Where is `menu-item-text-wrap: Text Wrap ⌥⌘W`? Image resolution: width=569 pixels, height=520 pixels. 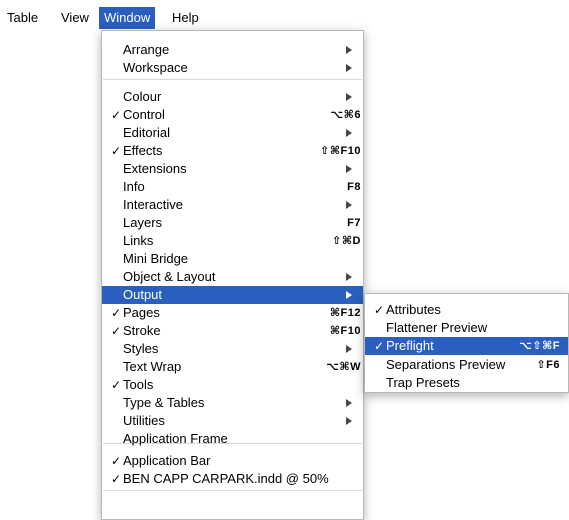 menu-item-text-wrap: Text Wrap ⌥⌘W is located at coordinates (232, 367).